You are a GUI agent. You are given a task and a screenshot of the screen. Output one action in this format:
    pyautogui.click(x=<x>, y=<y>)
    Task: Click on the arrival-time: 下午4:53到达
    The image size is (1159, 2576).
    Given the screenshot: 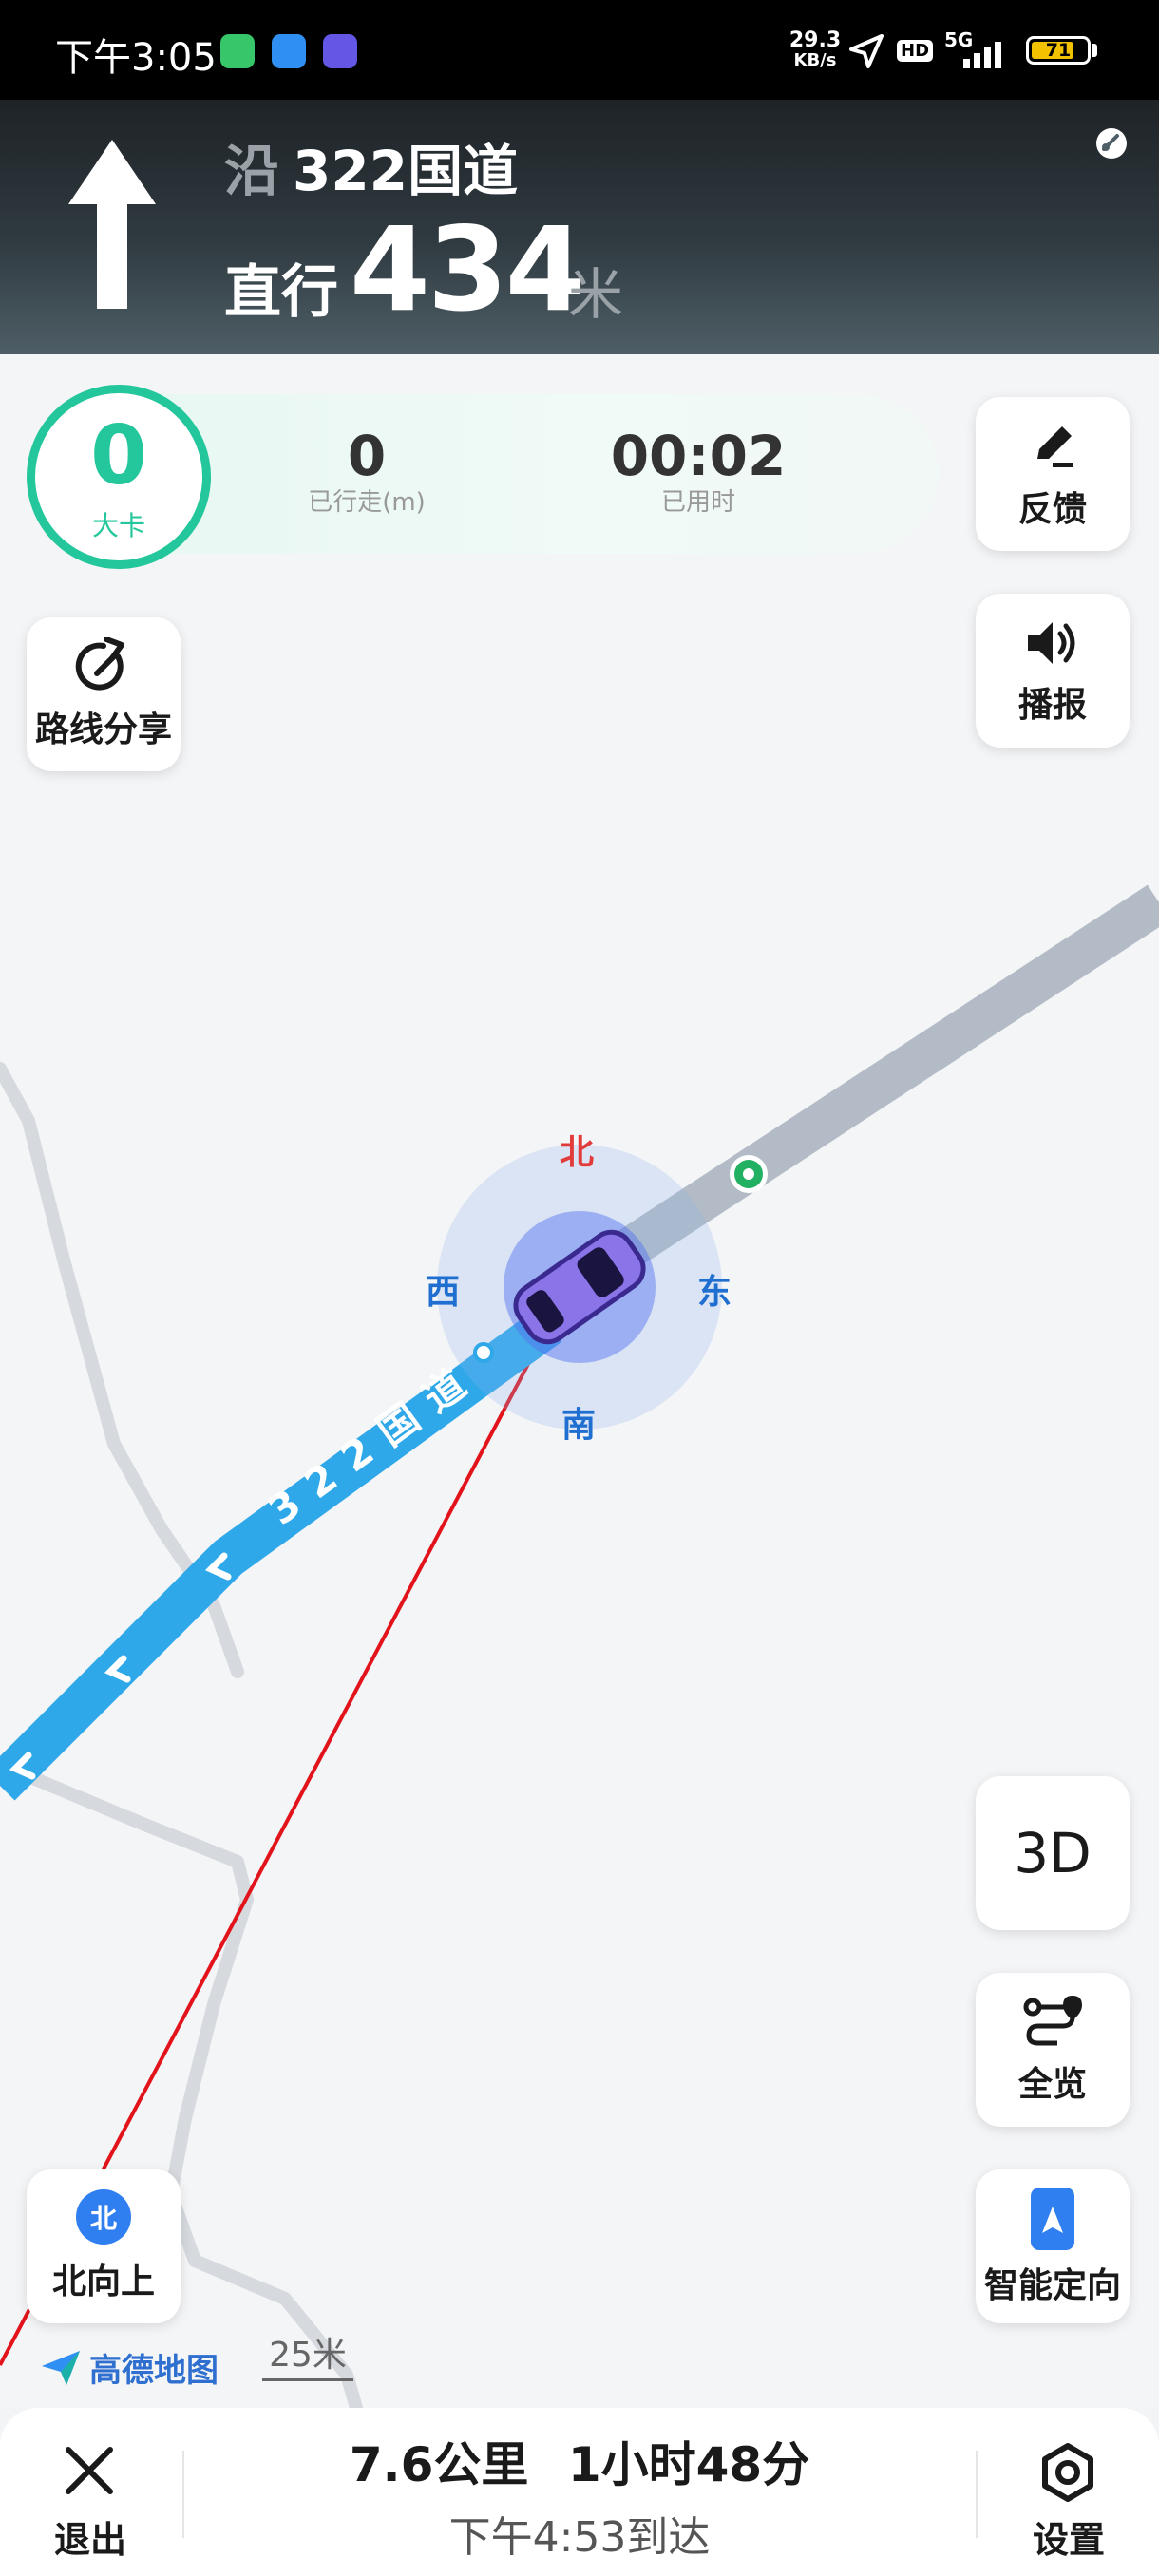 What is the action you would take?
    pyautogui.click(x=579, y=2537)
    